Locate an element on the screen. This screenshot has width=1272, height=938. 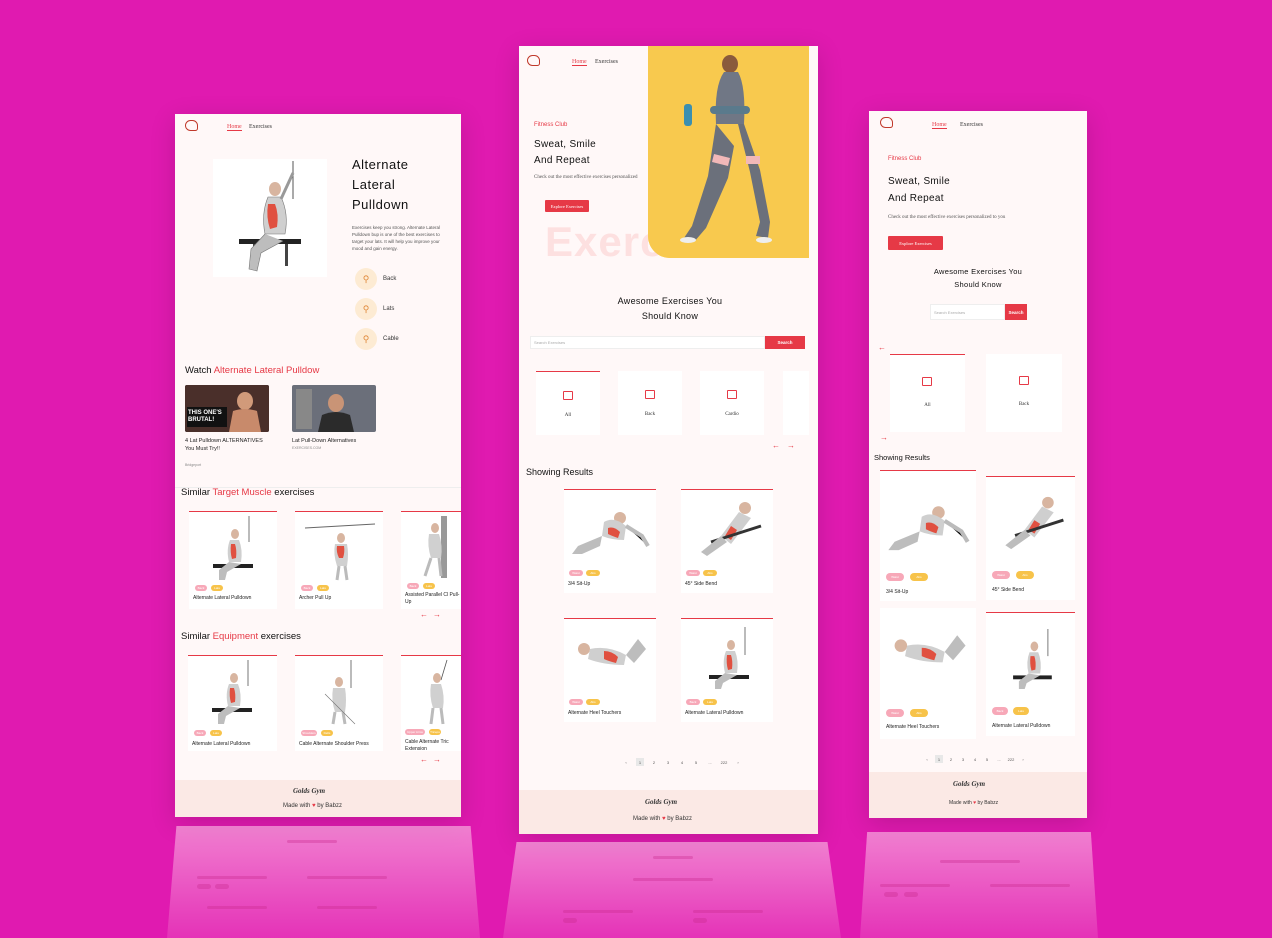
hero-title-line1: Sweat, Smile is located at coordinates (919, 181).